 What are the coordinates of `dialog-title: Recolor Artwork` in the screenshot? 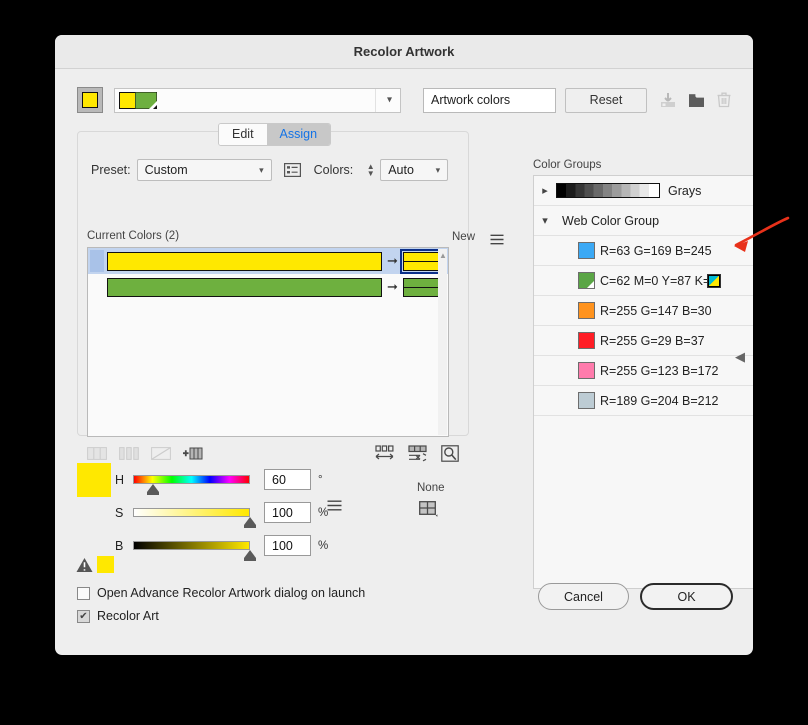 It's located at (404, 51).